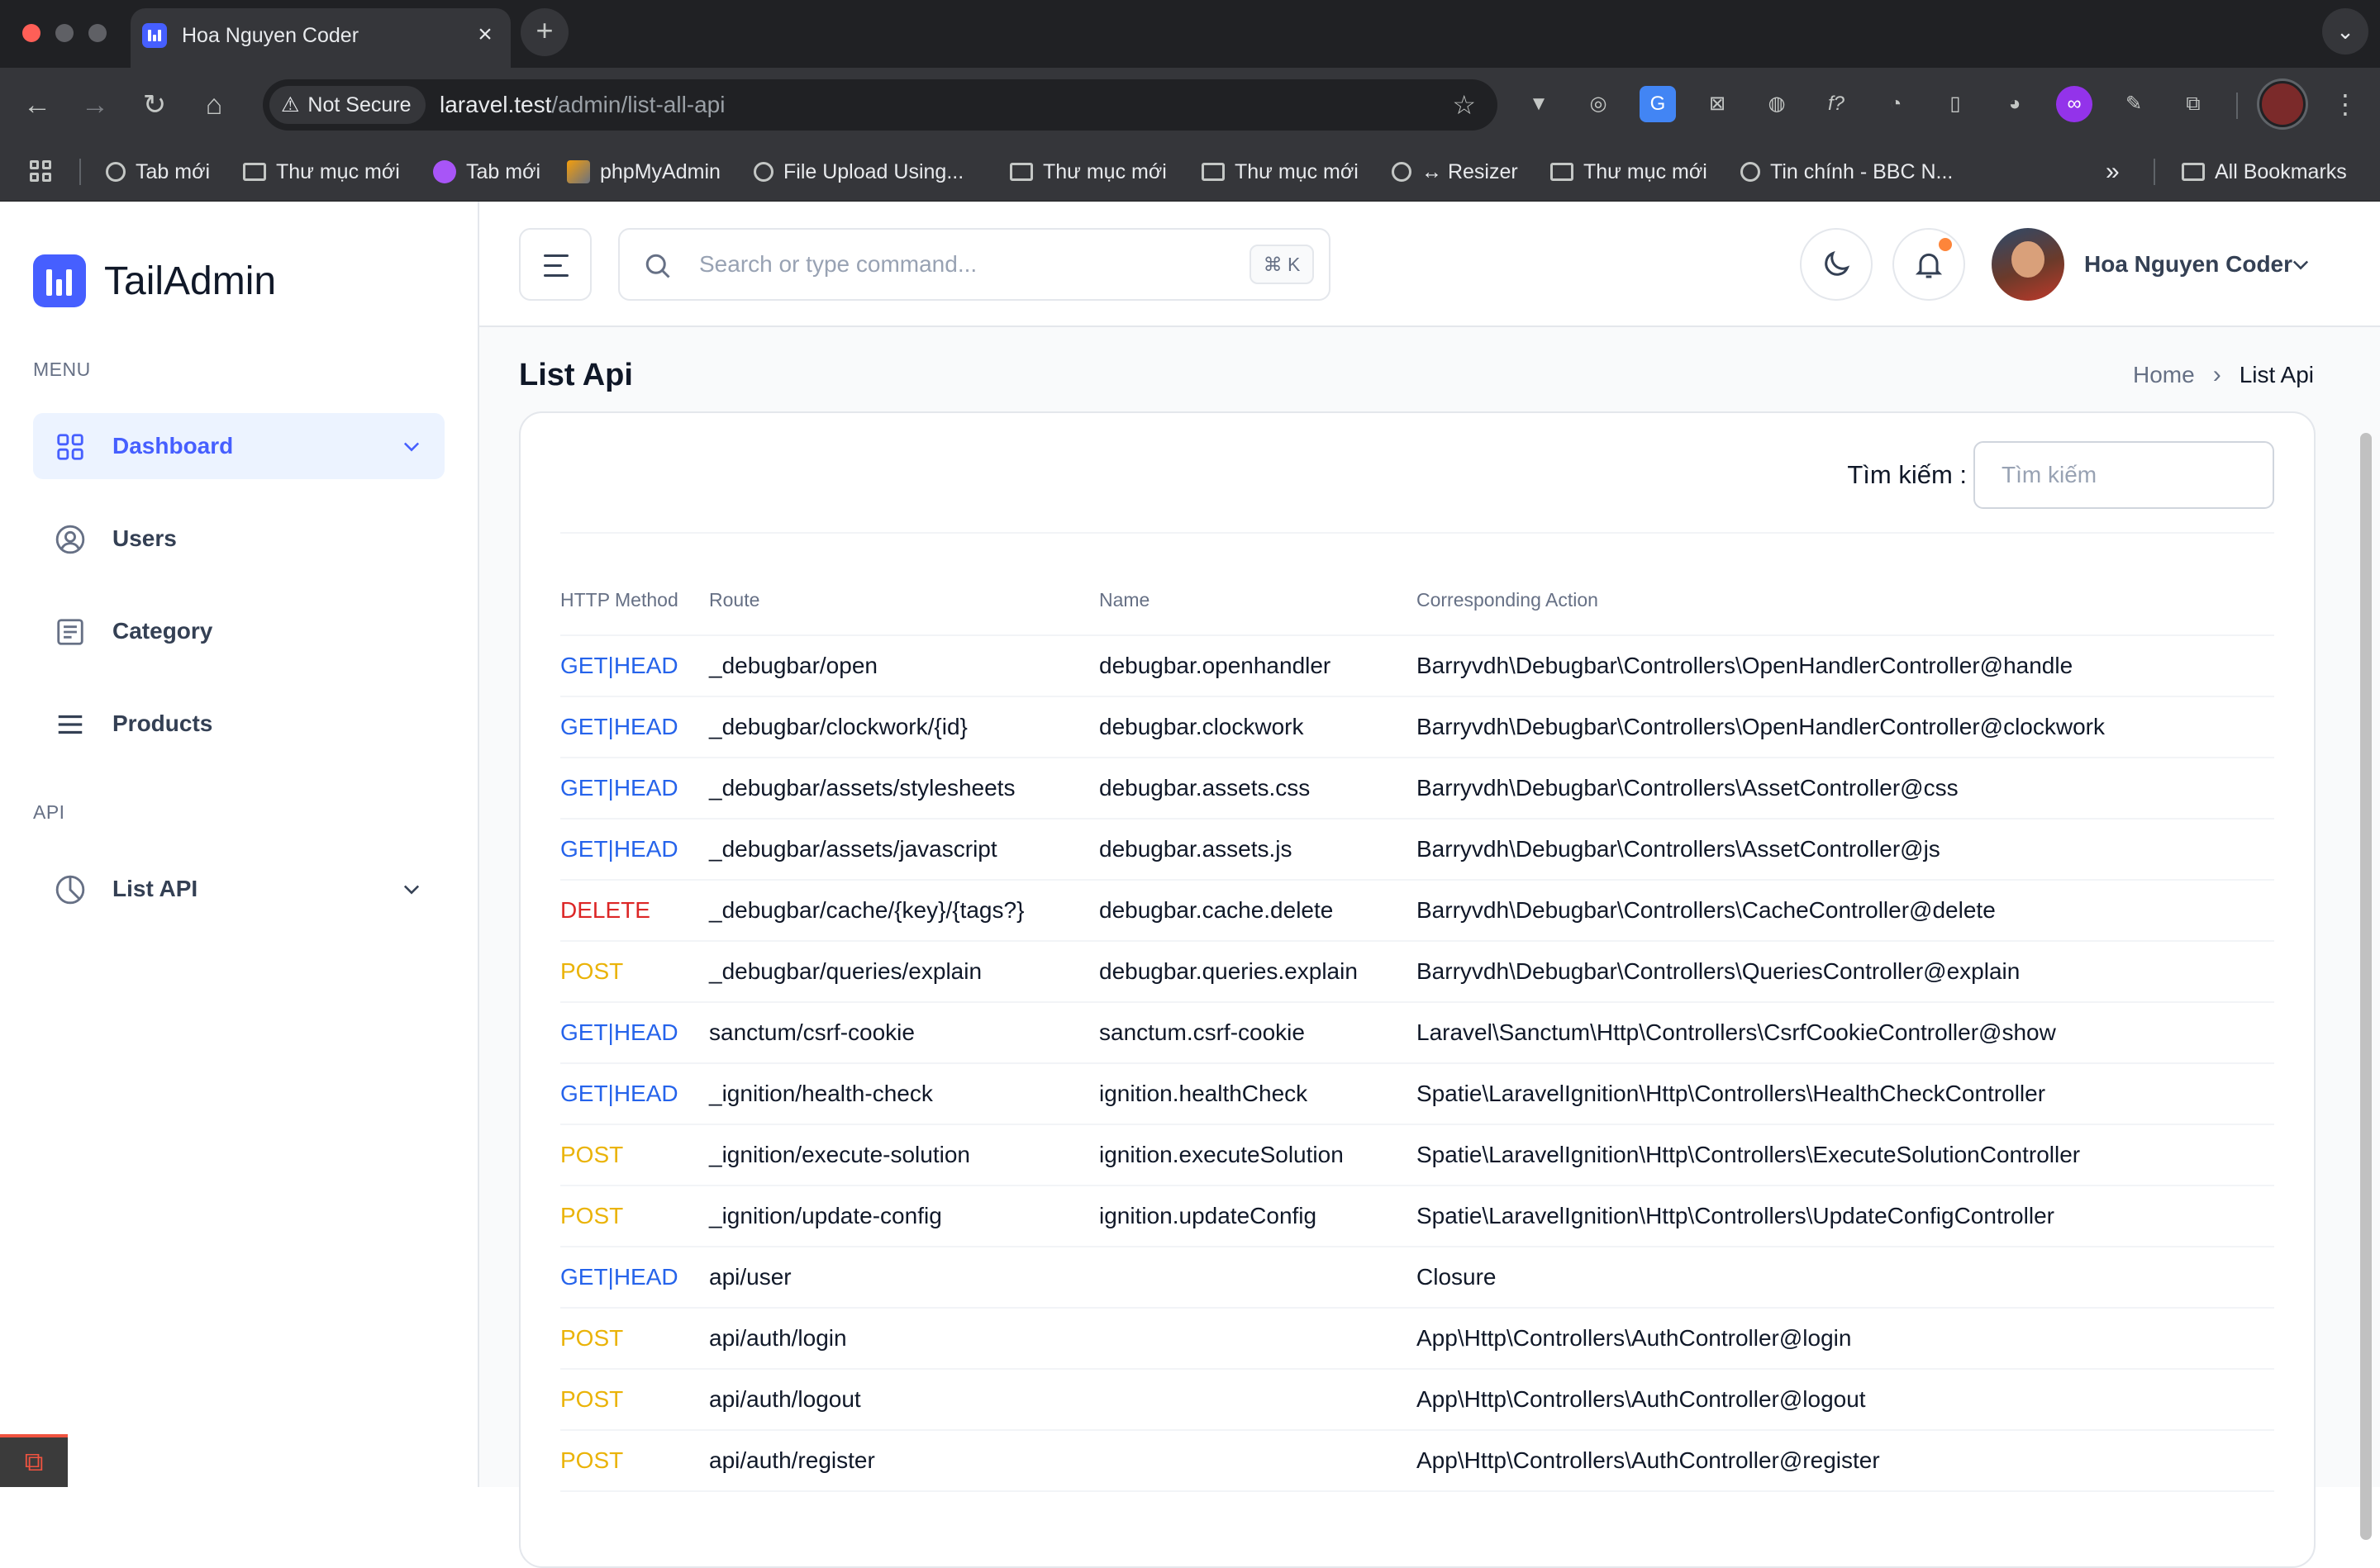 This screenshot has height=1568, width=2380. I want to click on browser-menu-icon: ⋮, so click(2345, 104).